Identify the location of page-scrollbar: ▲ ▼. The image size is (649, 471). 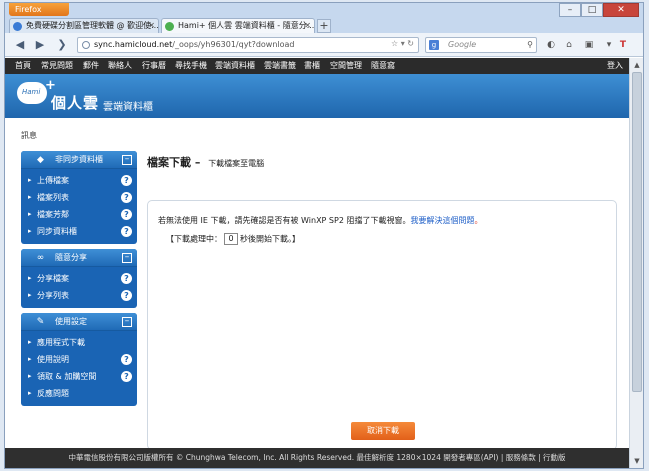
(636, 263).